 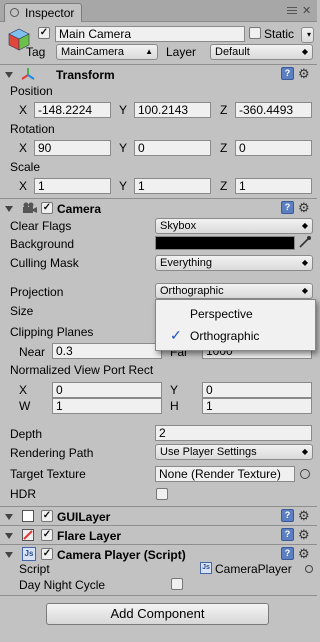 I want to click on viewport-rect-label: Normalized View Port Rect, so click(x=82, y=370).